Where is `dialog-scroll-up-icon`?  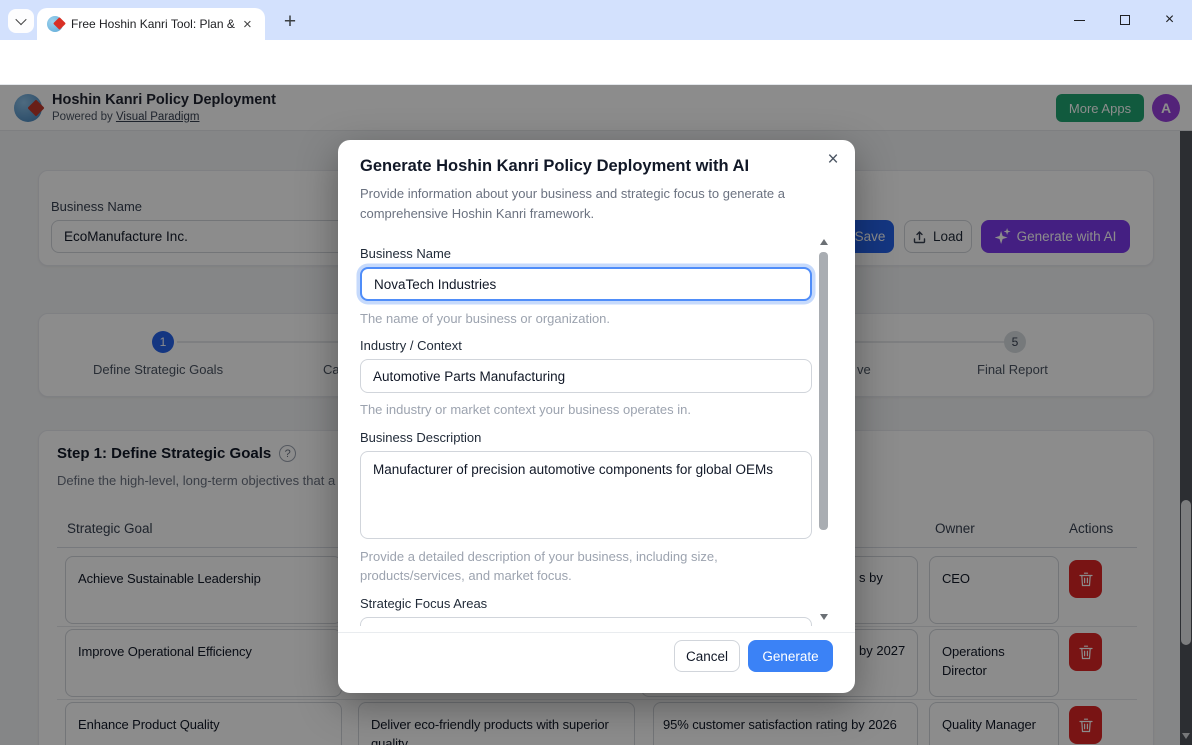 dialog-scroll-up-icon is located at coordinates (824, 242).